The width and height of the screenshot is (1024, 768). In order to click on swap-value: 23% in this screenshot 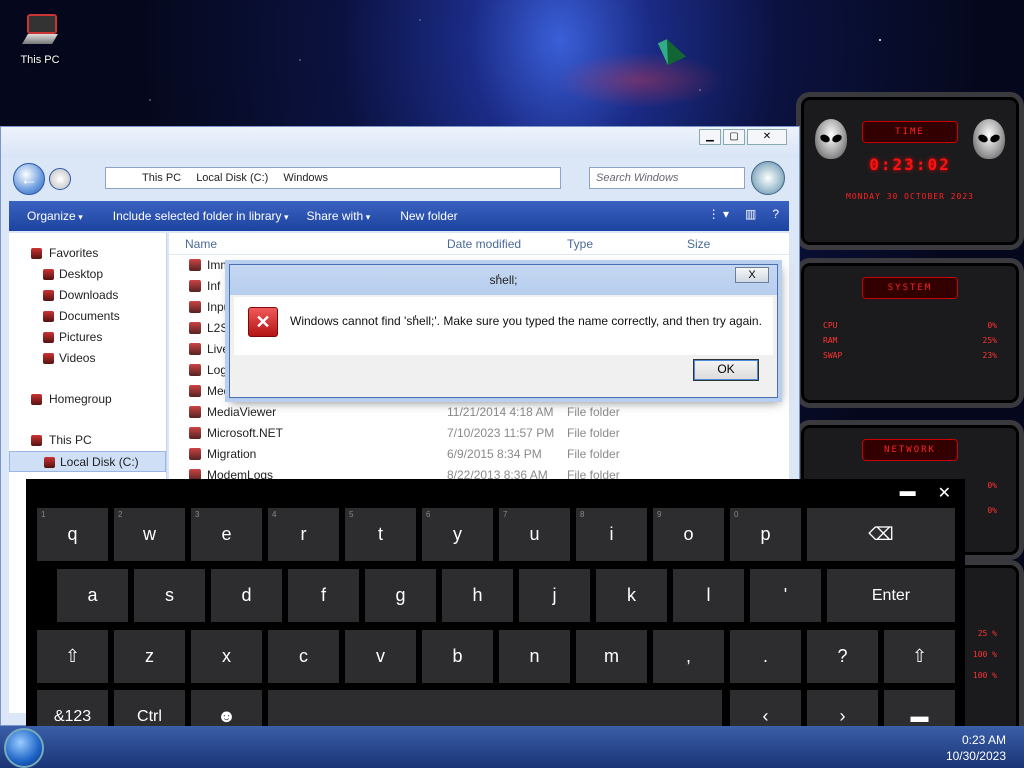, I will do `click(989, 355)`.